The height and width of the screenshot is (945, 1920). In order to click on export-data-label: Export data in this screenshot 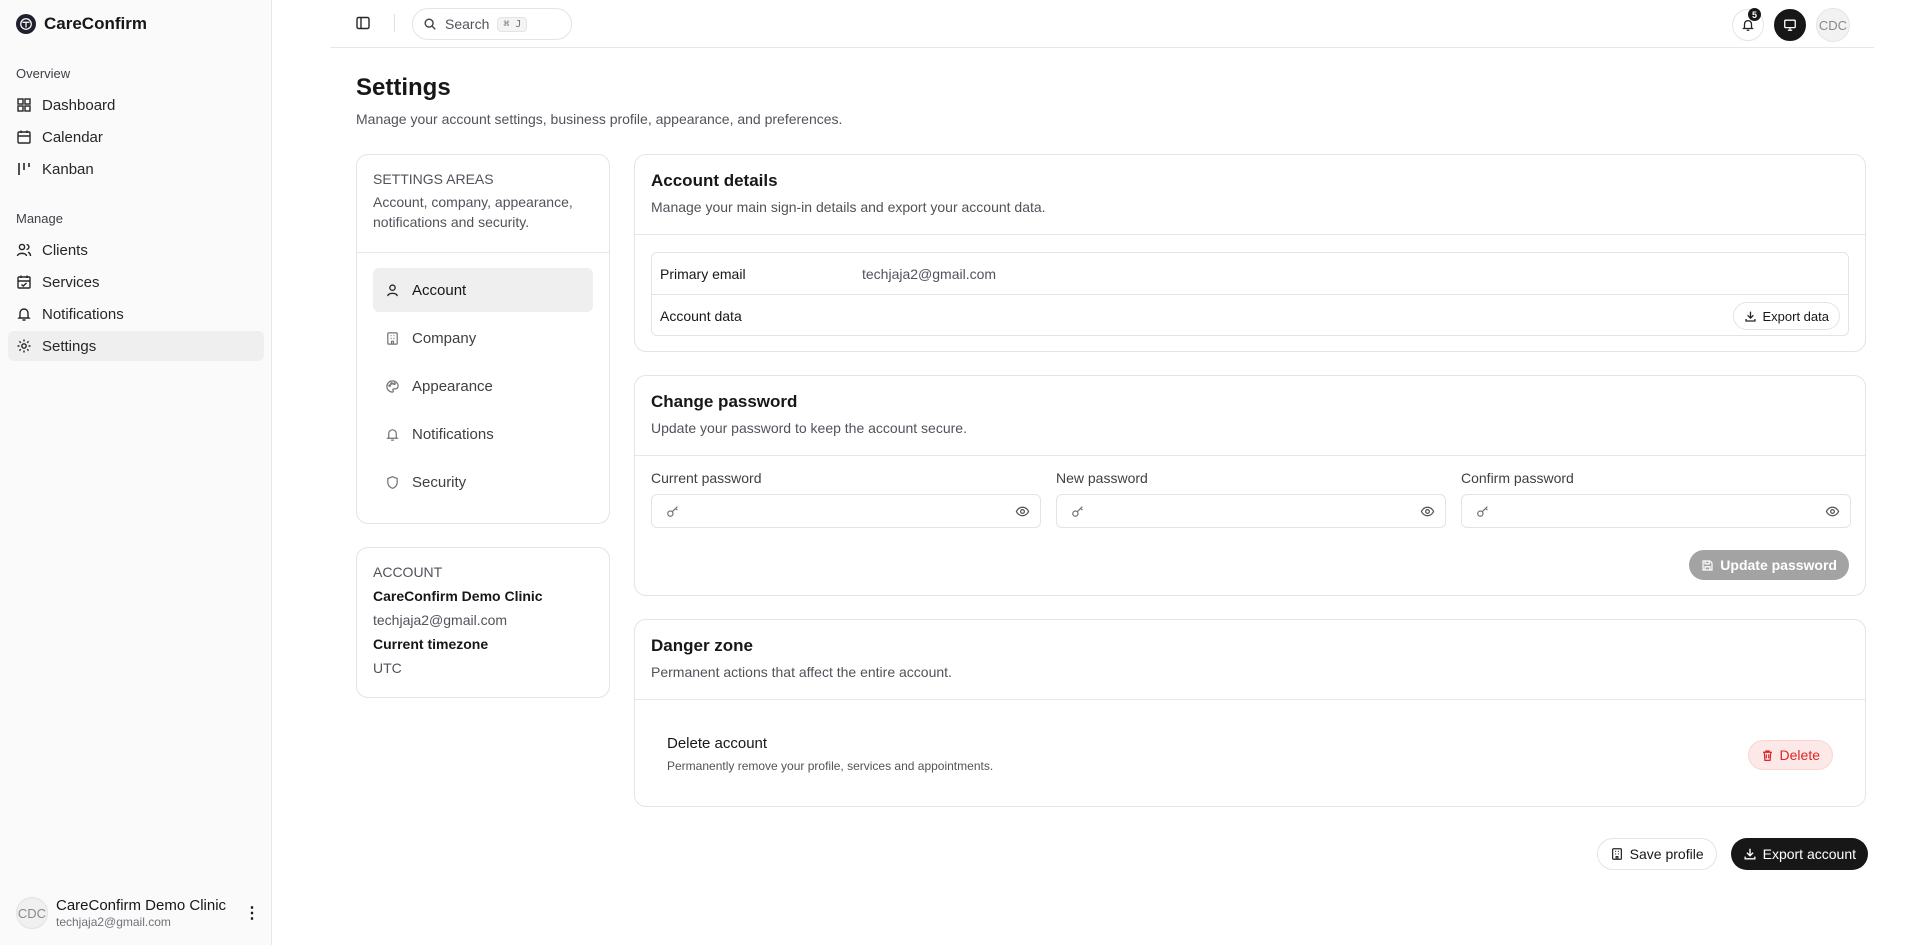, I will do `click(1796, 316)`.